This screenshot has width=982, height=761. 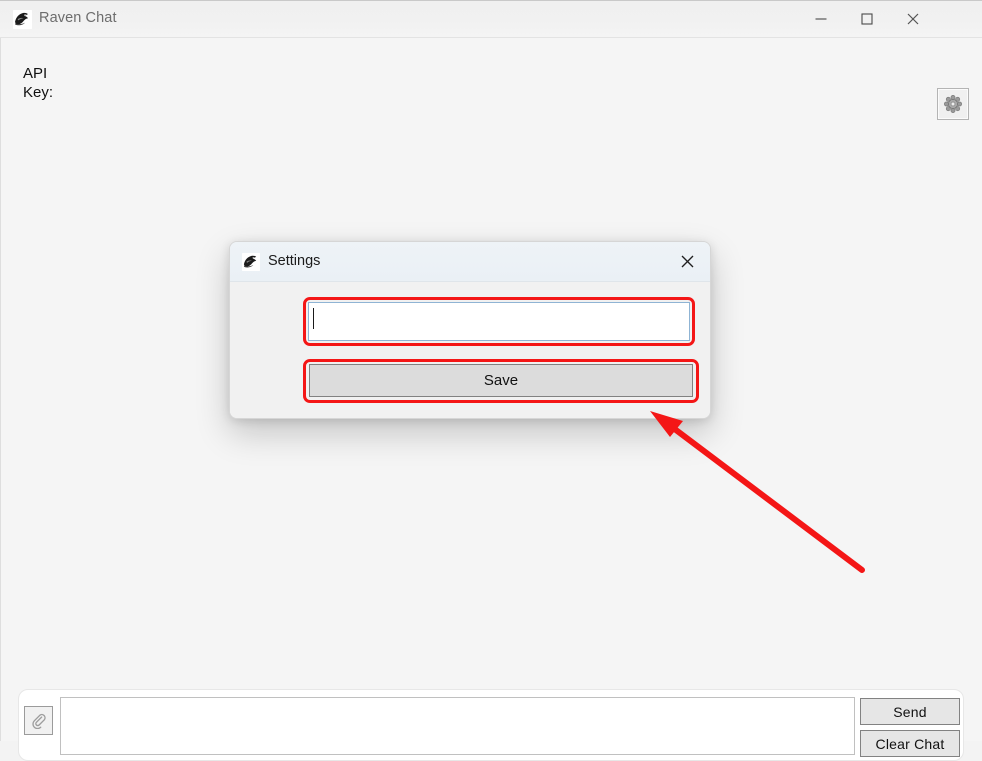 What do you see at coordinates (470, 262) in the screenshot?
I see `settings-dialog-titlebar: Settings` at bounding box center [470, 262].